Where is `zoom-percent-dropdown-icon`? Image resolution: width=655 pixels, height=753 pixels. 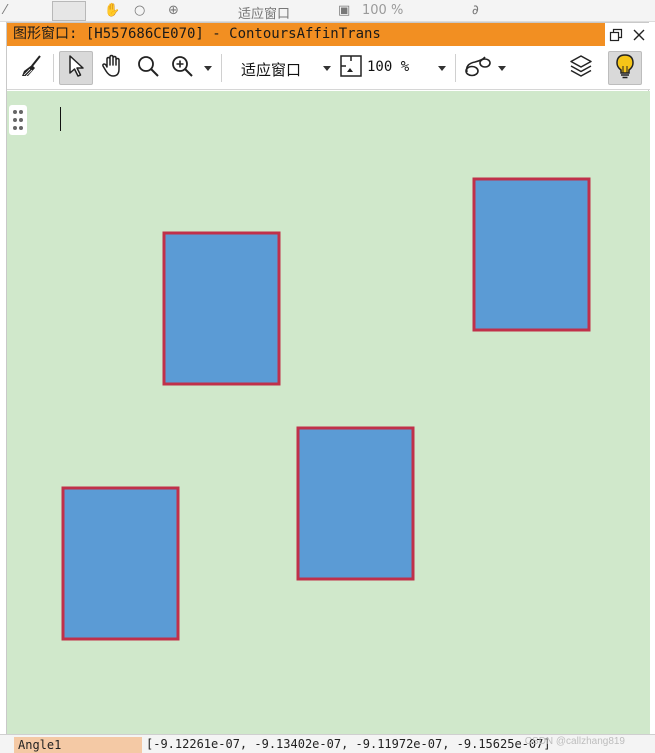 zoom-percent-dropdown-icon is located at coordinates (442, 68).